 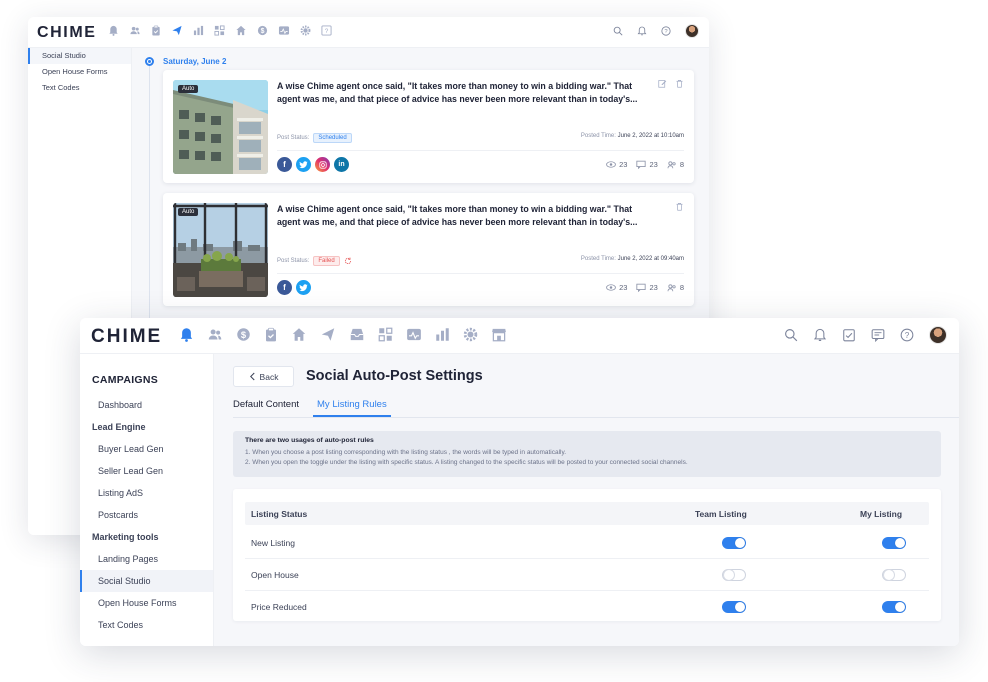 What do you see at coordinates (662, 83) in the screenshot?
I see `edit-icon` at bounding box center [662, 83].